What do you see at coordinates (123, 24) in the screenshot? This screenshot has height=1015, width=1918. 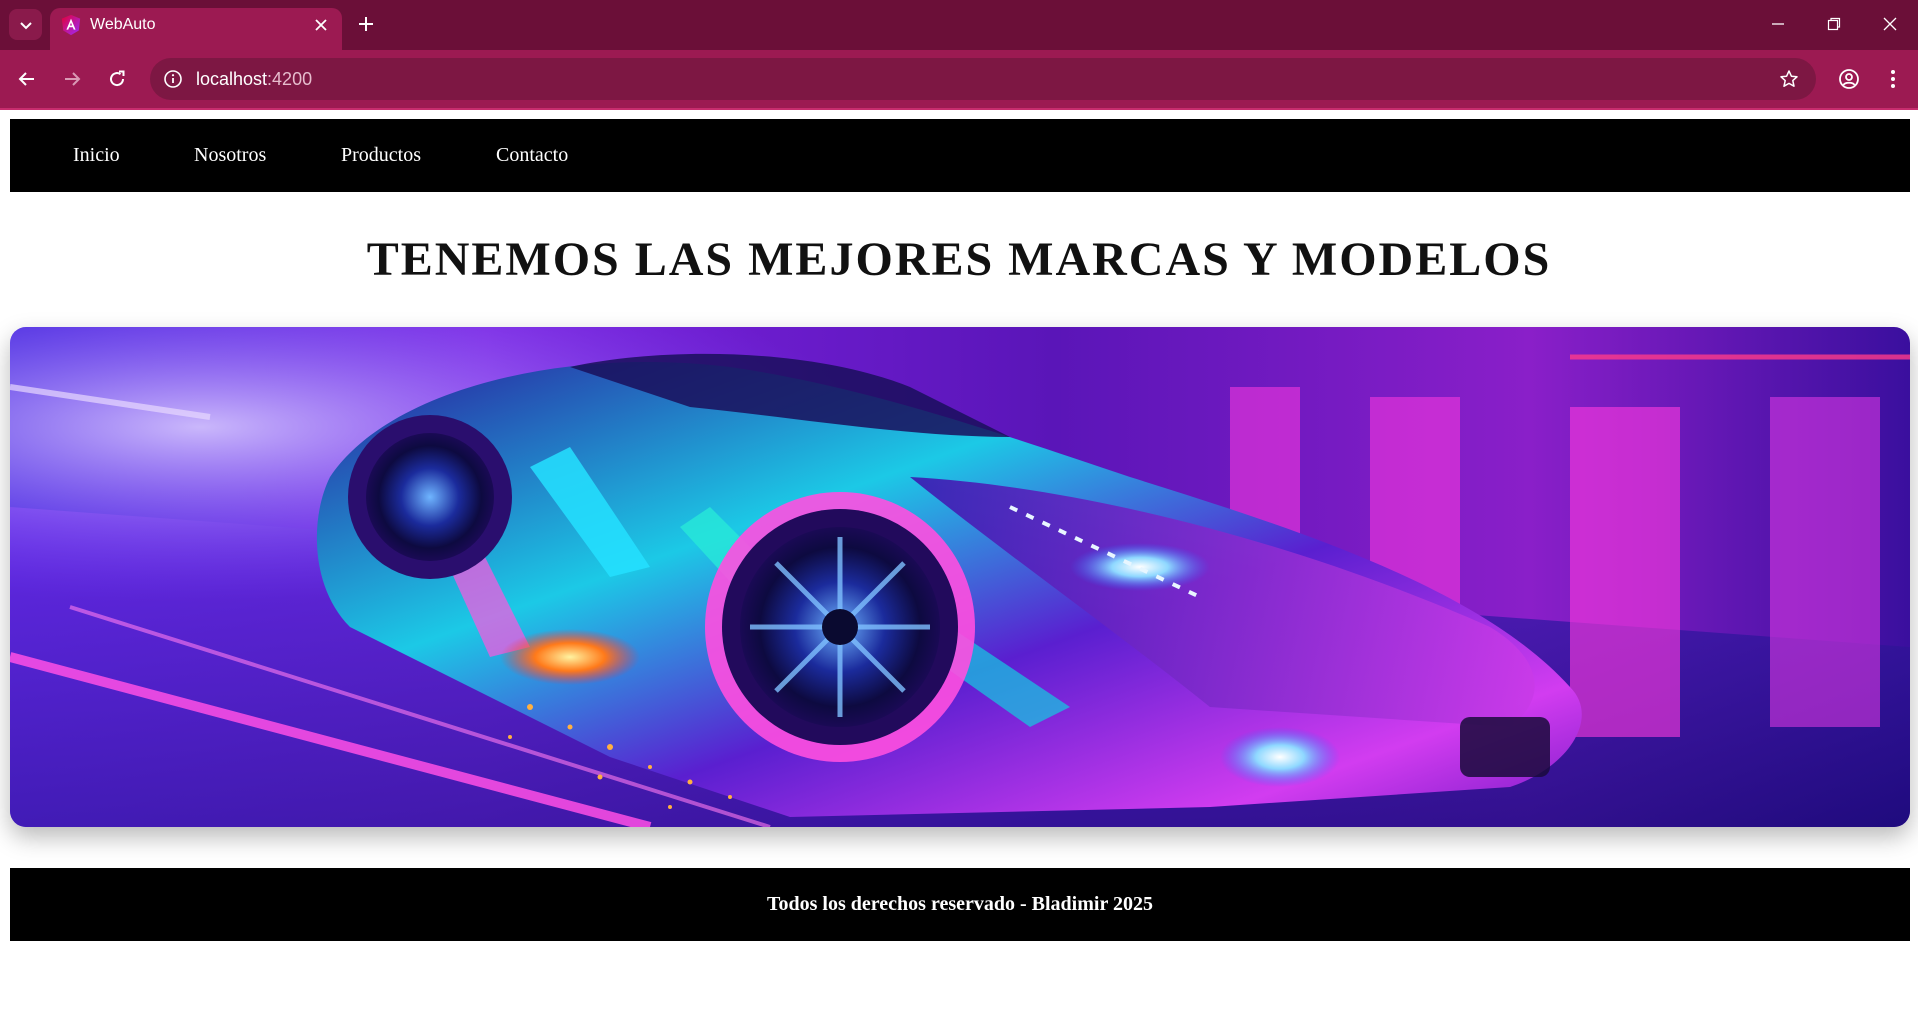 I see `tab-title: WebAuto` at bounding box center [123, 24].